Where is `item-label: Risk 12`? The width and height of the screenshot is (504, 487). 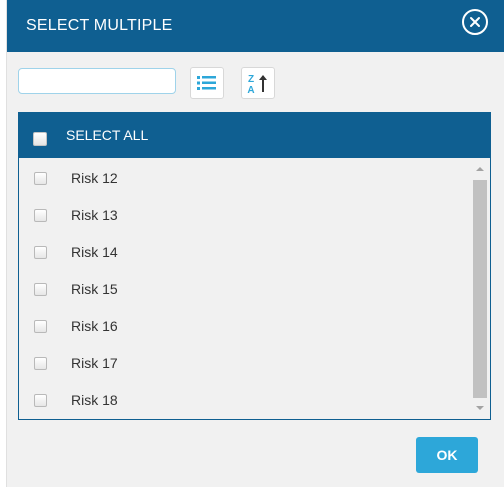
item-label: Risk 12 is located at coordinates (94, 178).